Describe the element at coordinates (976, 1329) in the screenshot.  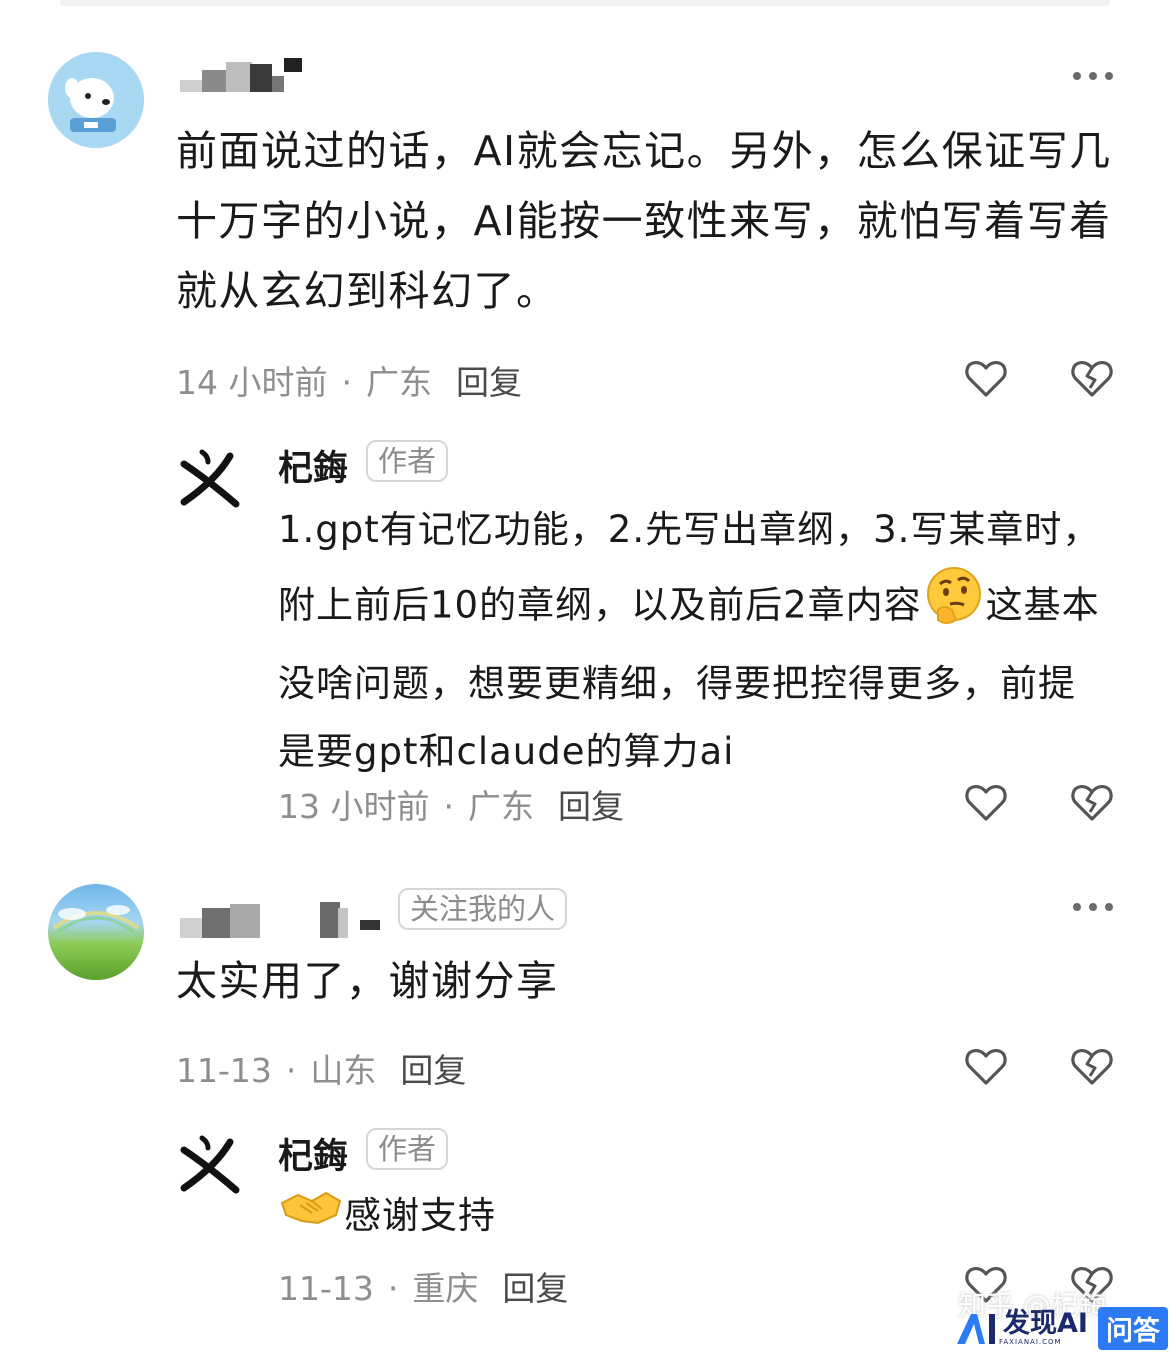
I see `faxianai-logo-icon` at that location.